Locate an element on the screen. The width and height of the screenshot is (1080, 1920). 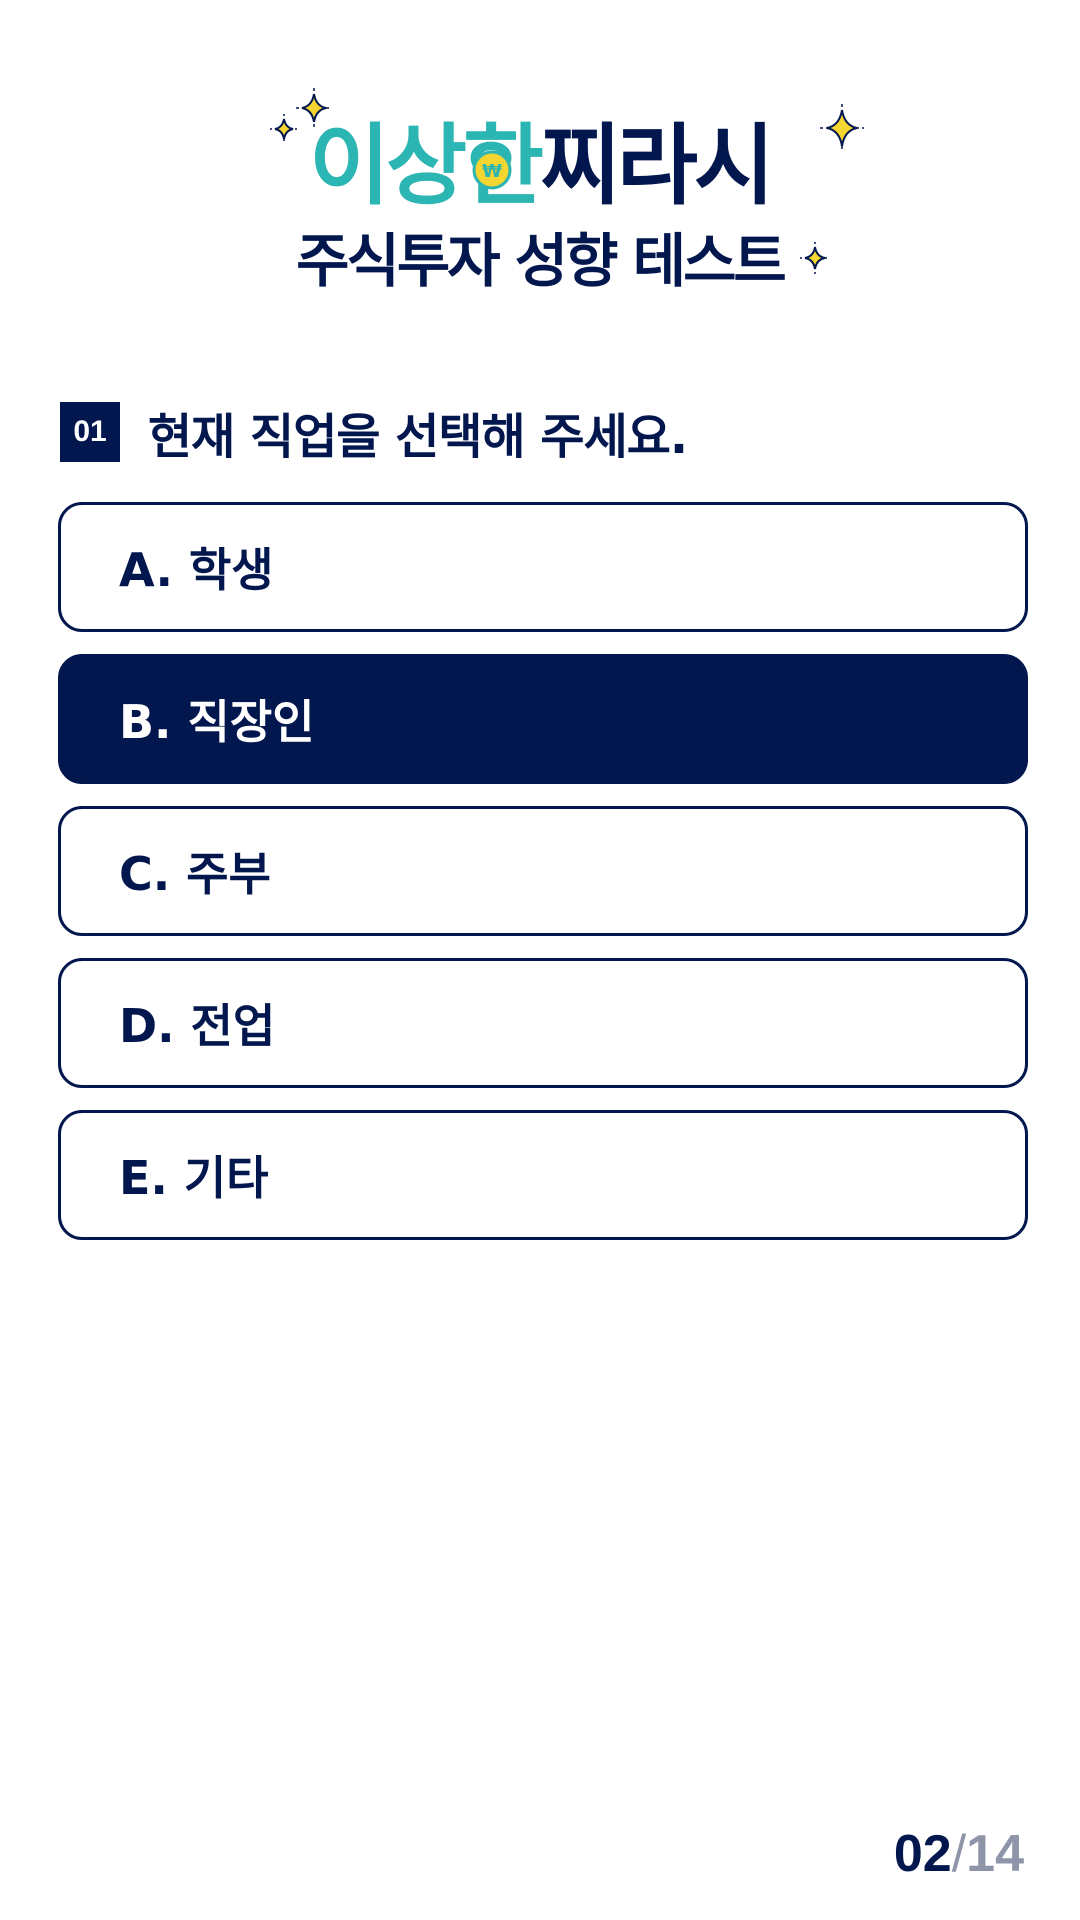
question-number-badge: 01 is located at coordinates (90, 432).